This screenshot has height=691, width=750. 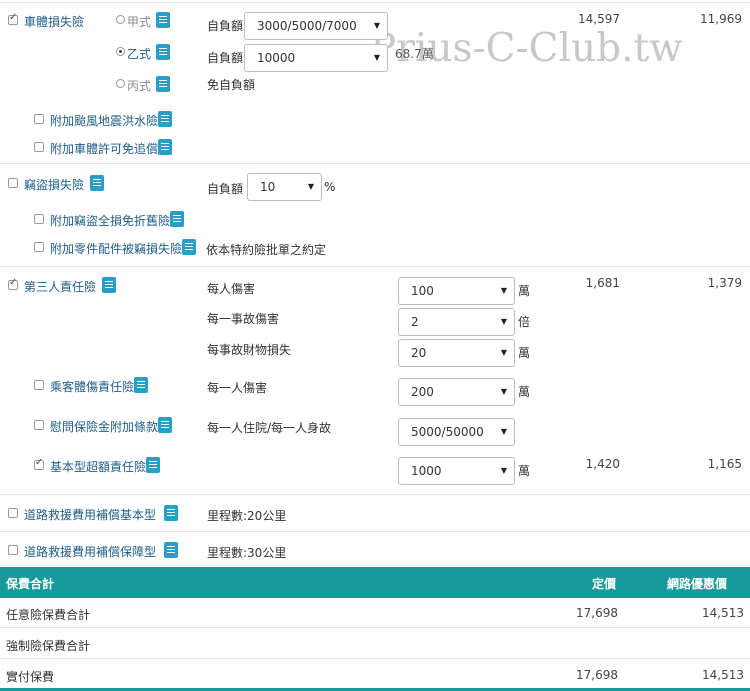 What do you see at coordinates (39, 219) in the screenshot?
I see `addon-theft-total-checkbox` at bounding box center [39, 219].